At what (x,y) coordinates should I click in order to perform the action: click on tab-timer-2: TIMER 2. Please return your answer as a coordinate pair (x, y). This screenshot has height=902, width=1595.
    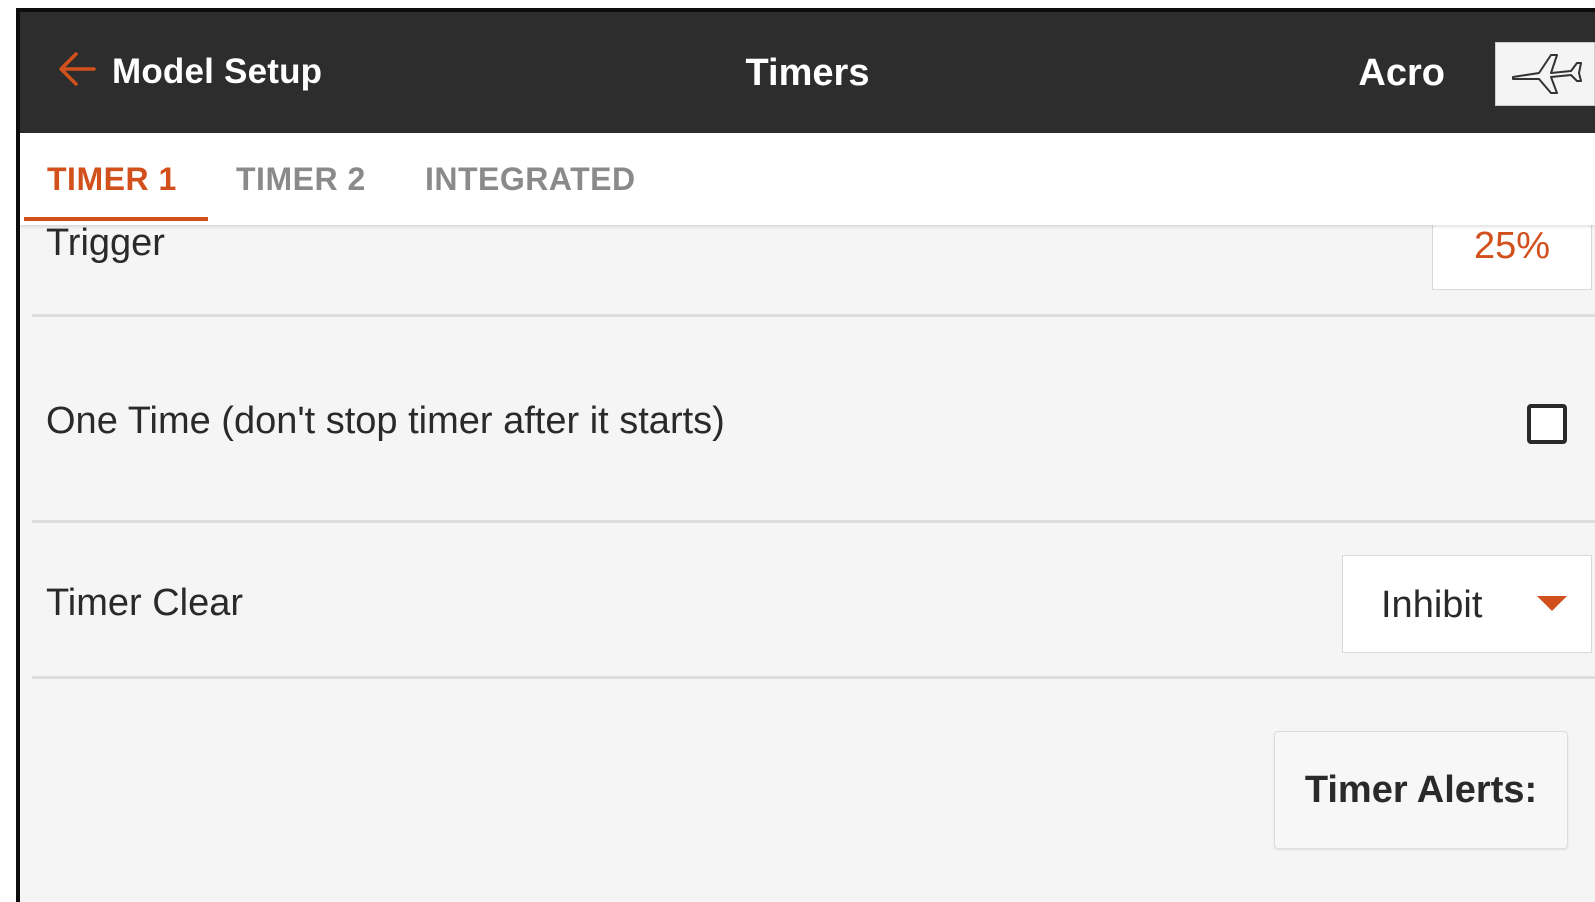
    Looking at the image, I should click on (301, 179).